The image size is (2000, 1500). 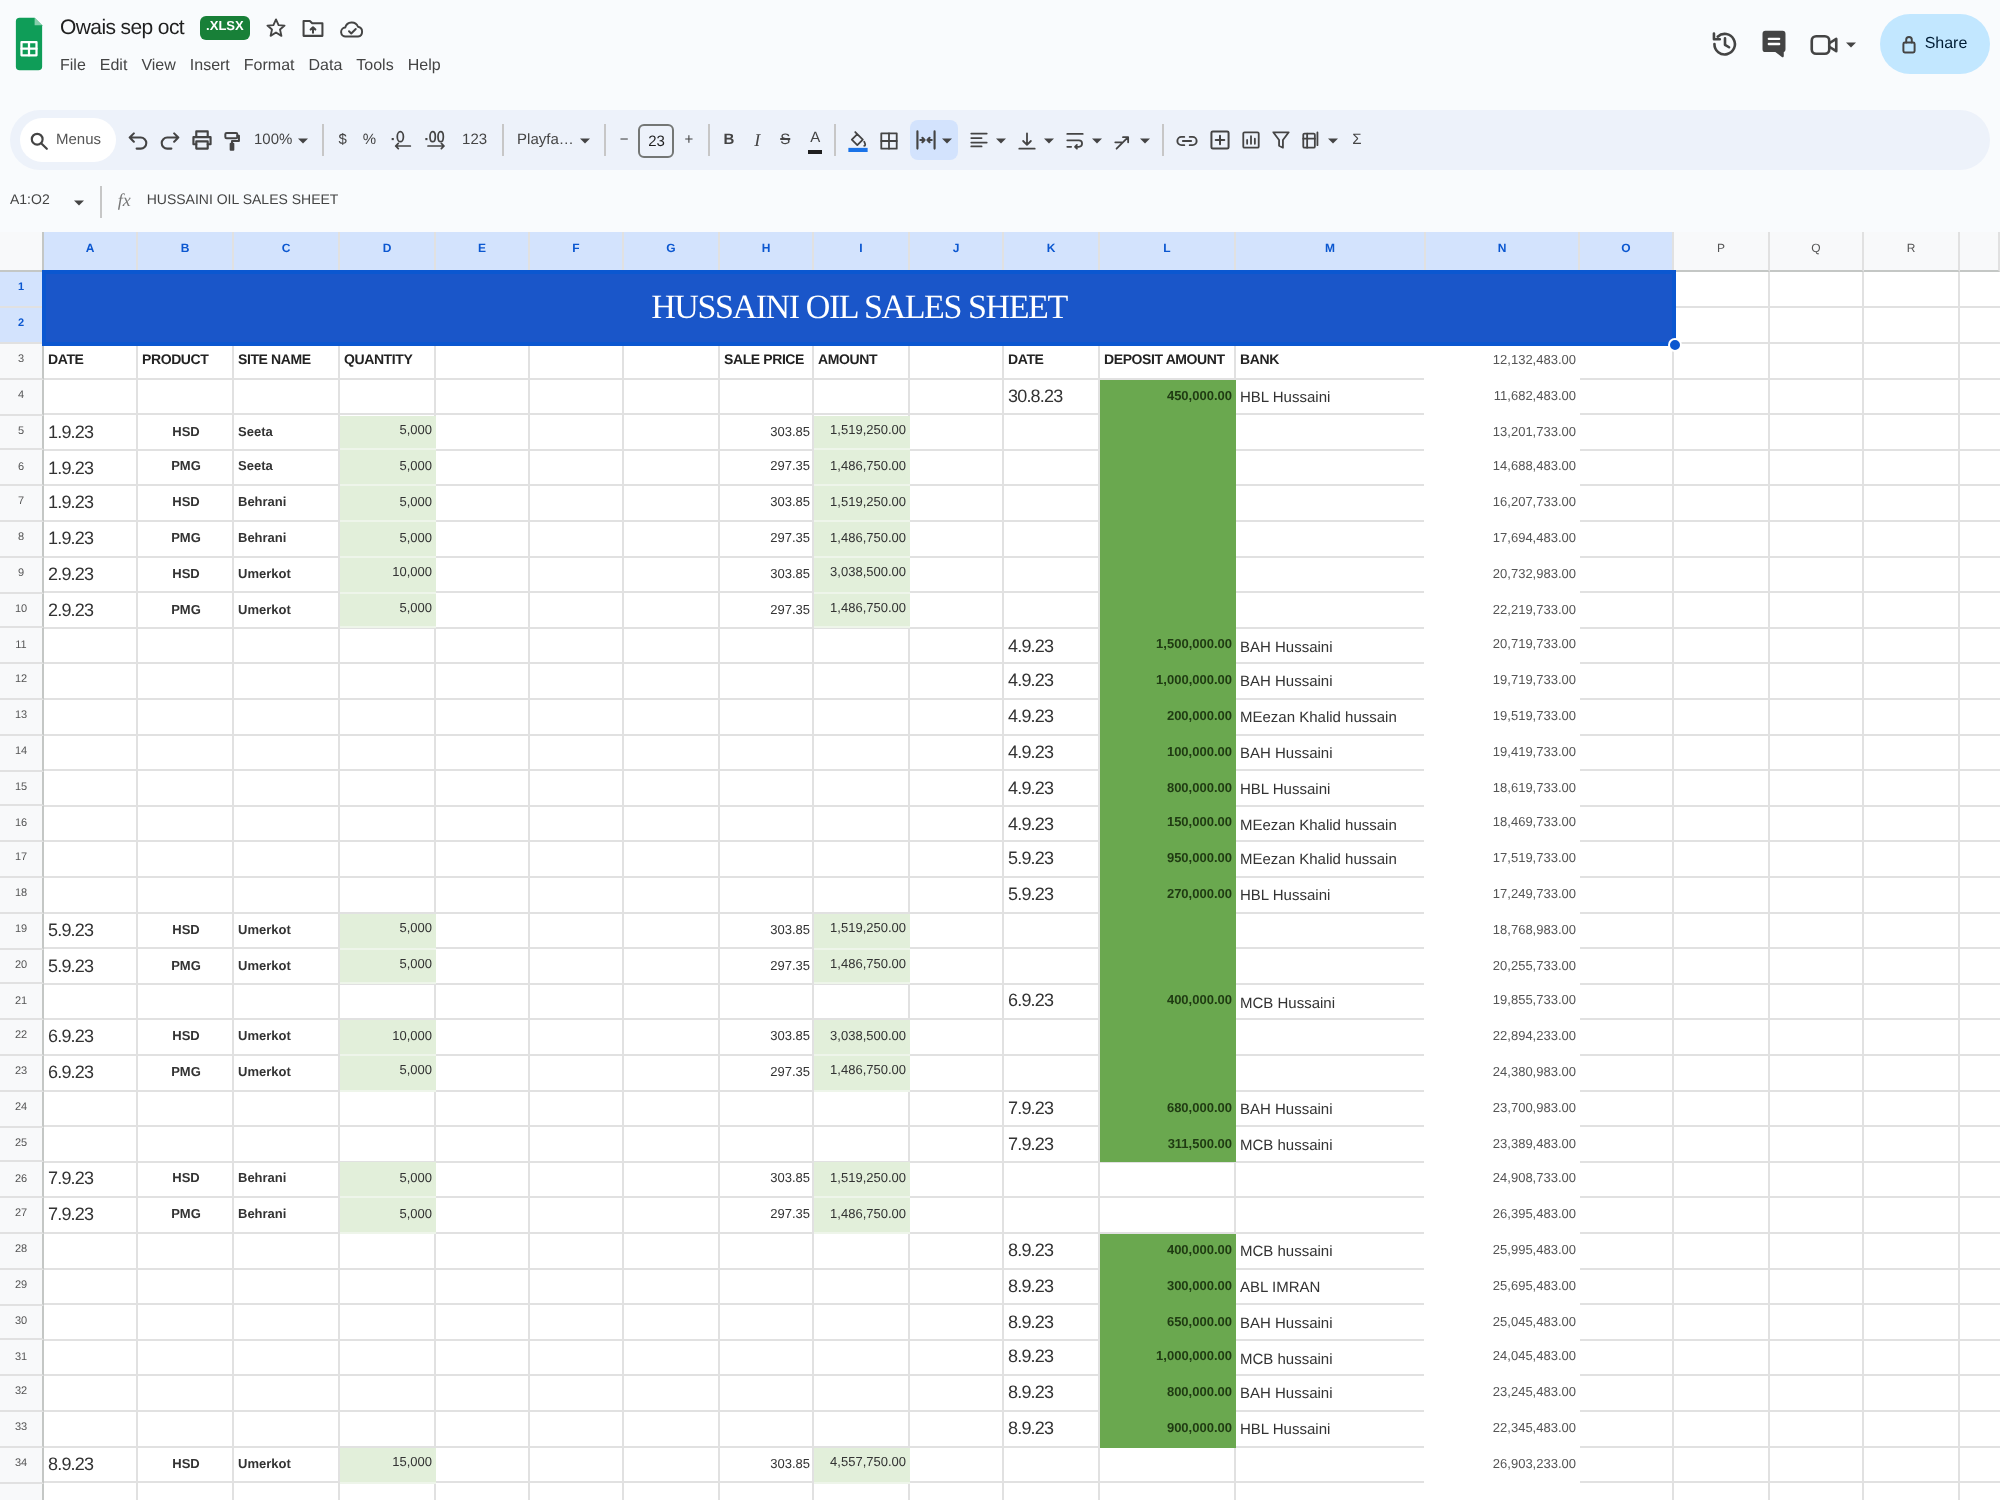 What do you see at coordinates (1311, 140) in the screenshot?
I see `table-icon` at bounding box center [1311, 140].